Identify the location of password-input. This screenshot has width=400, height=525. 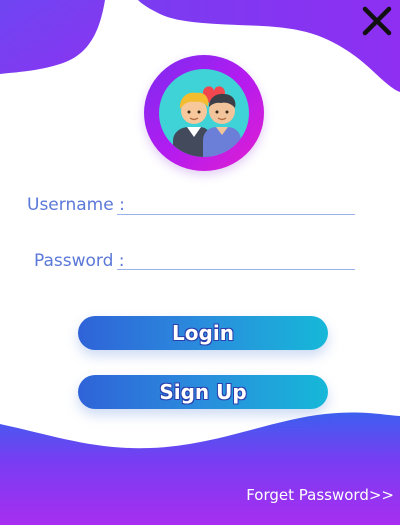
(236, 257).